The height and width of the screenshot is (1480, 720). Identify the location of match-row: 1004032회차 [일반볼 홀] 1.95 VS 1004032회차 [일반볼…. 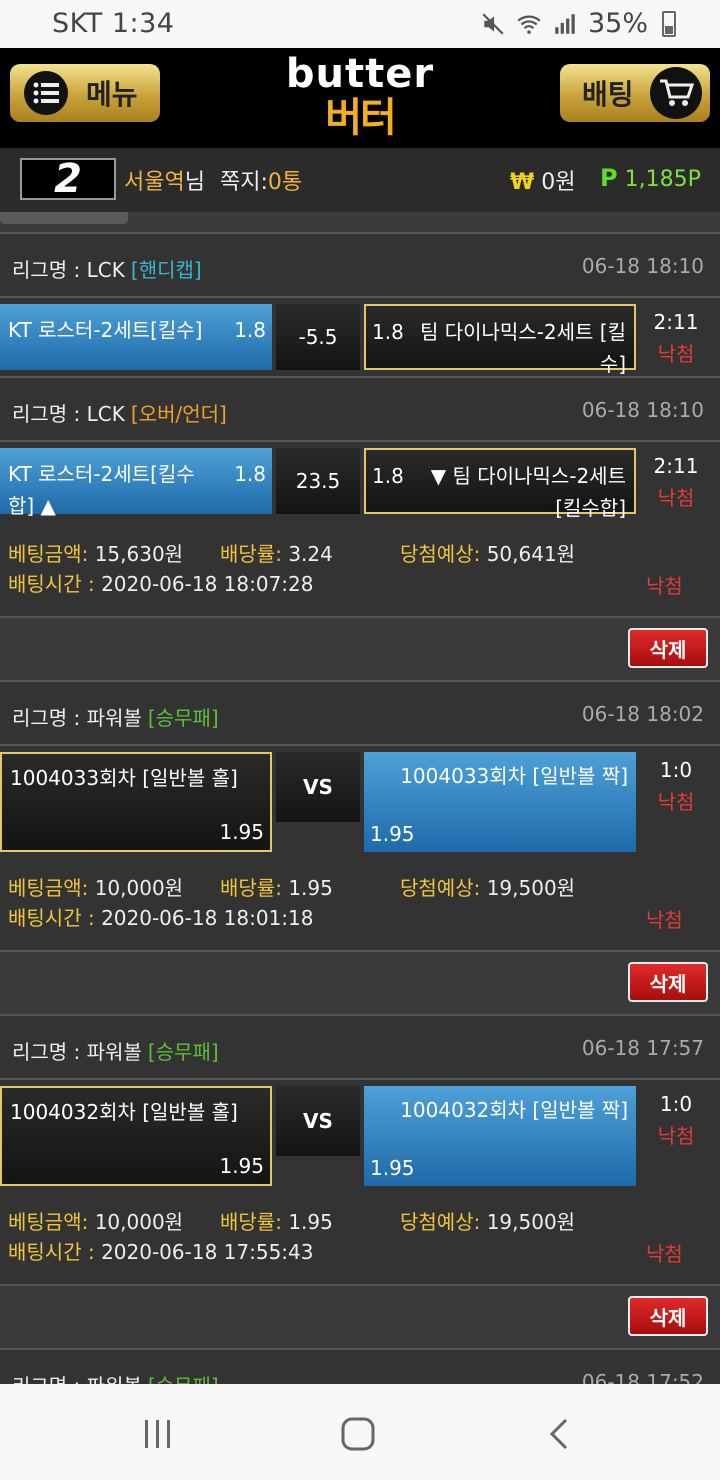
(360, 1134).